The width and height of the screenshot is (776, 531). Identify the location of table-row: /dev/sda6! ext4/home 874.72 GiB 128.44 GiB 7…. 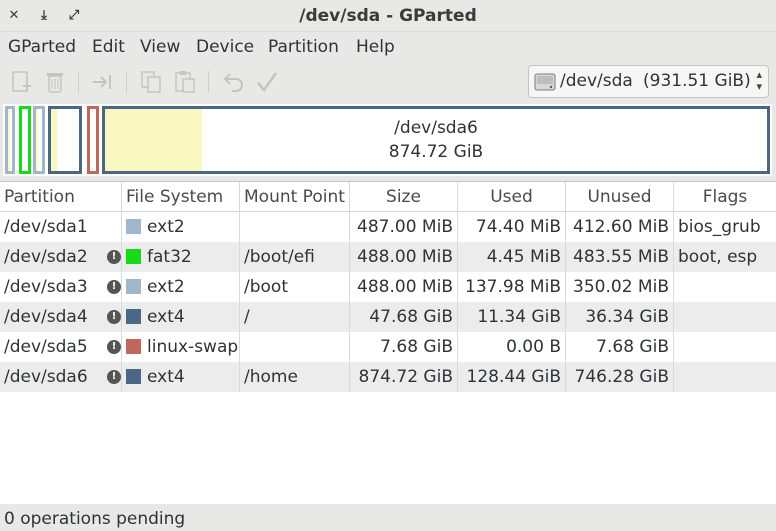
(388, 377).